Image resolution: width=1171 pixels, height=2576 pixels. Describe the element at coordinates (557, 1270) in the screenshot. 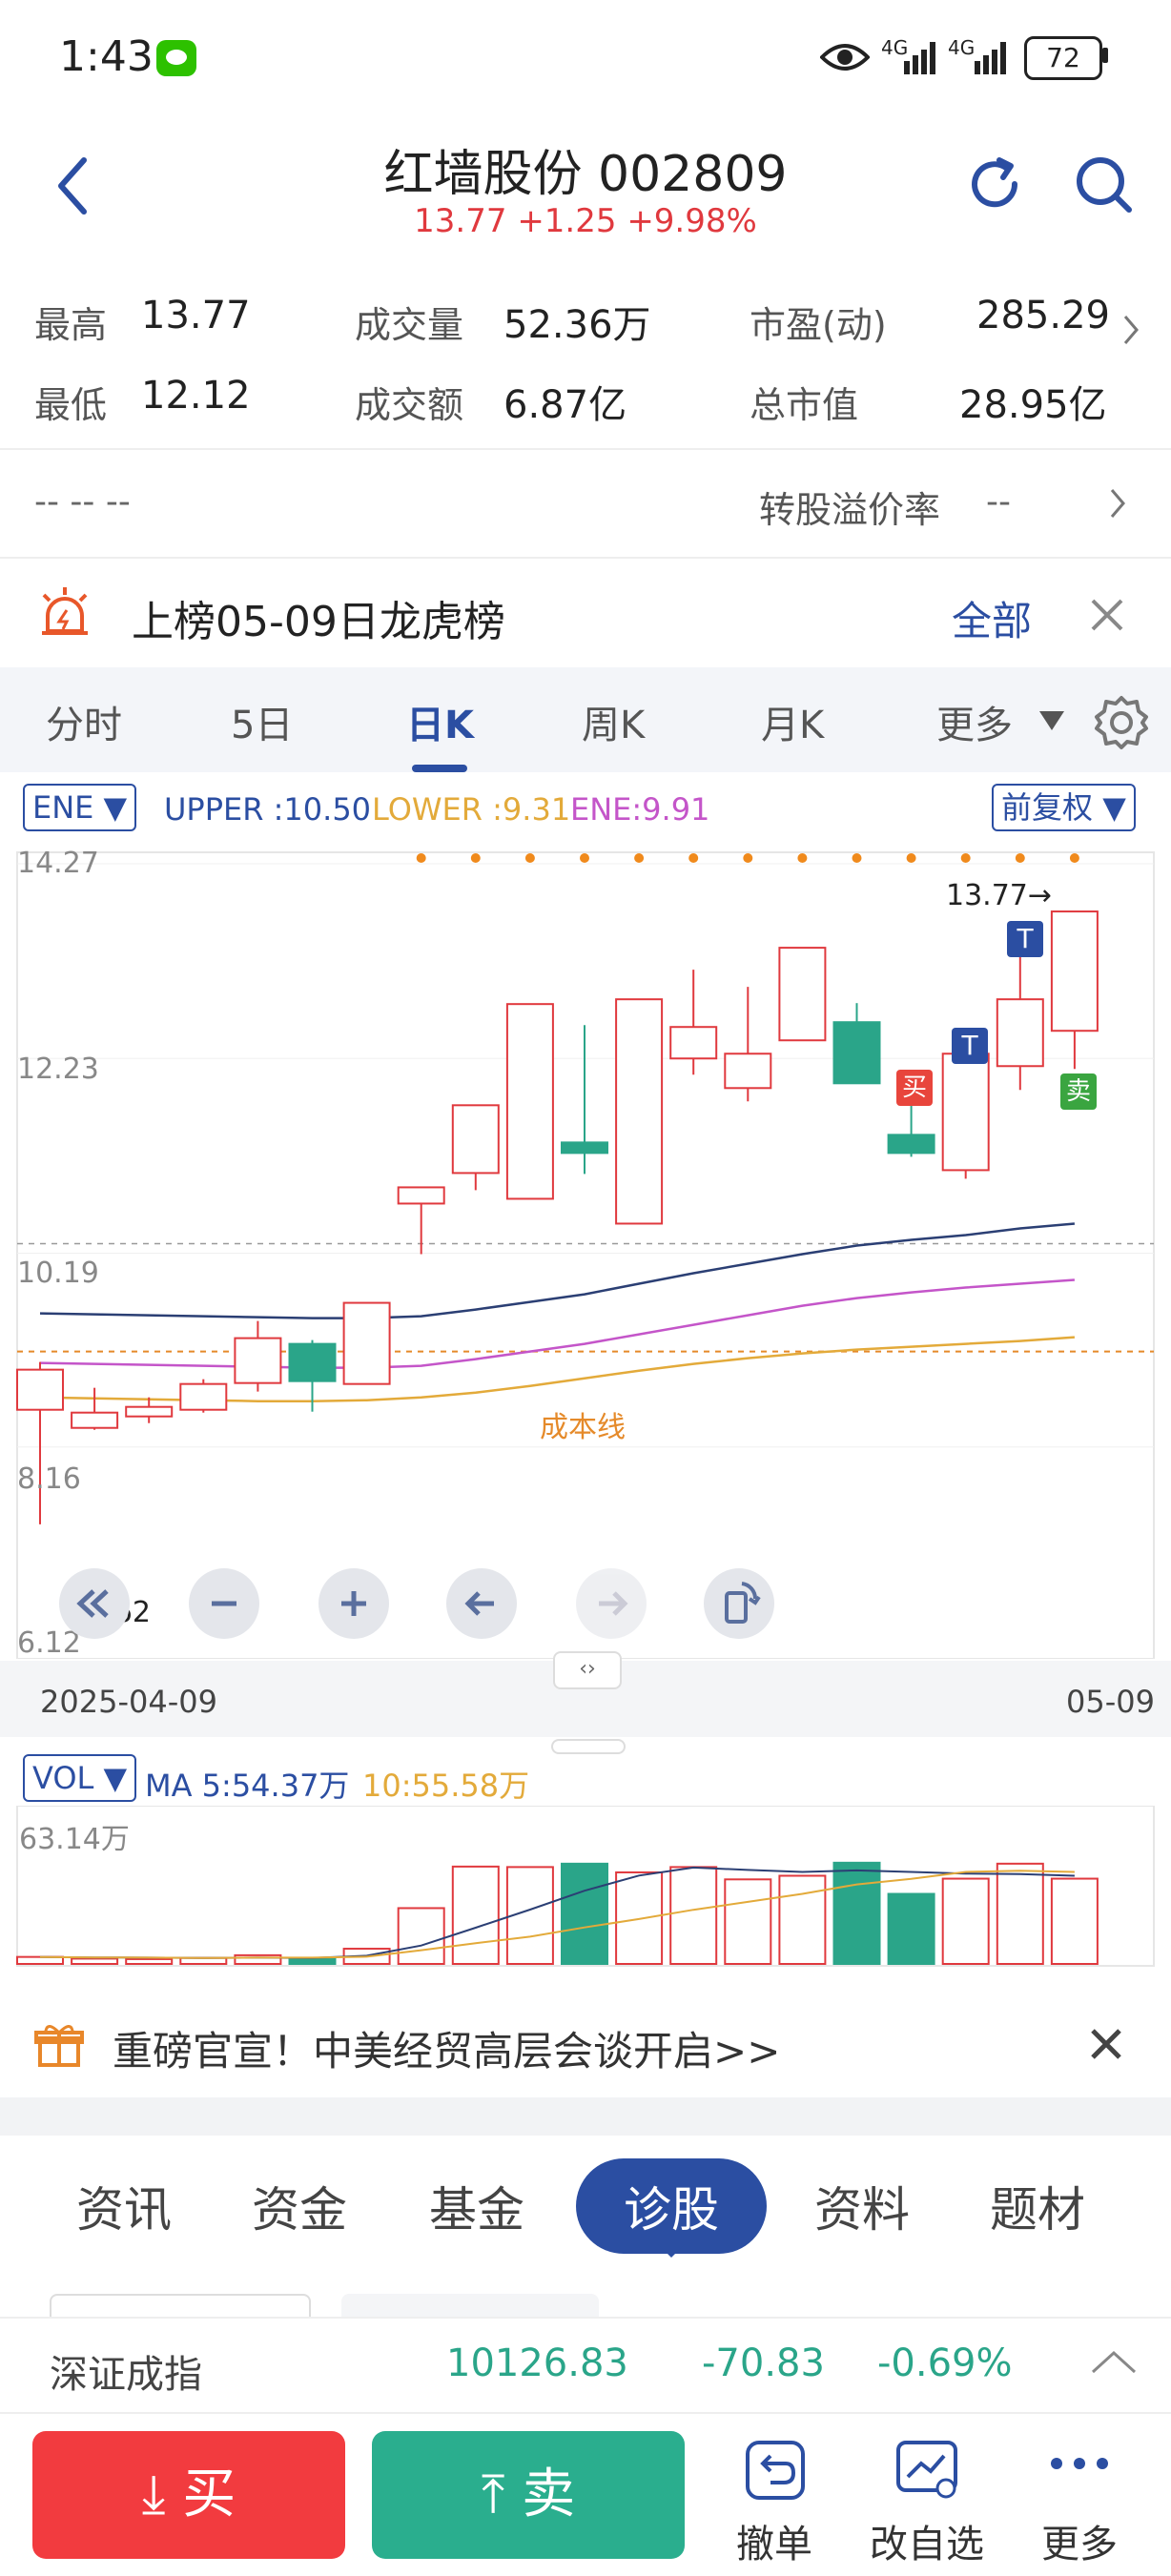

I see `upper-band-line` at that location.